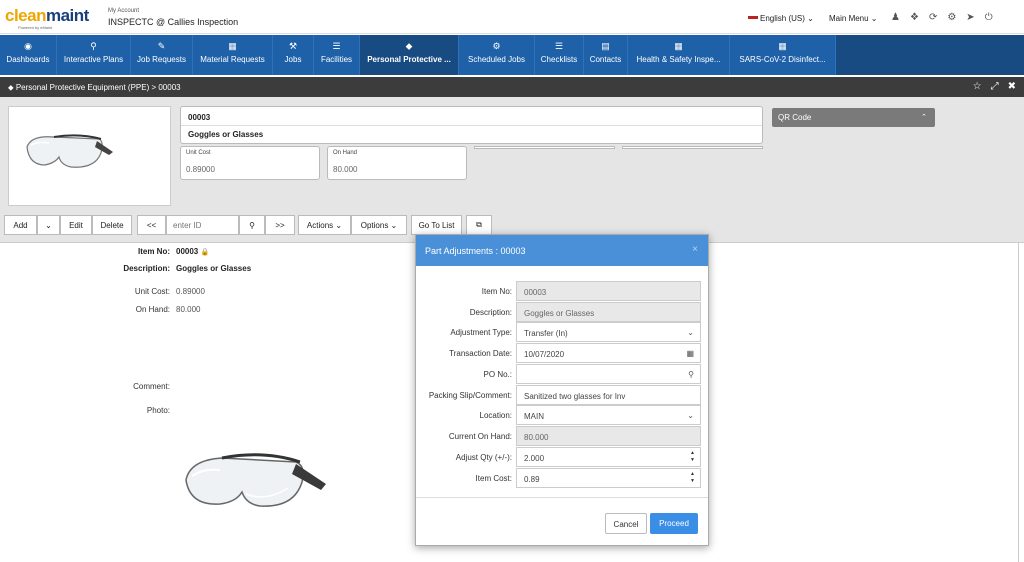 The width and height of the screenshot is (1024, 562). I want to click on qr-code-panel: QR Code ⌃, so click(853, 117).